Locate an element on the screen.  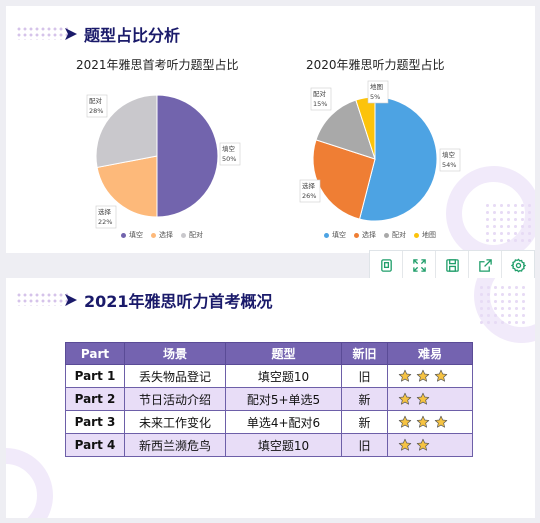
legend-2021: 填空 选择 配对 is located at coordinates (162, 235).